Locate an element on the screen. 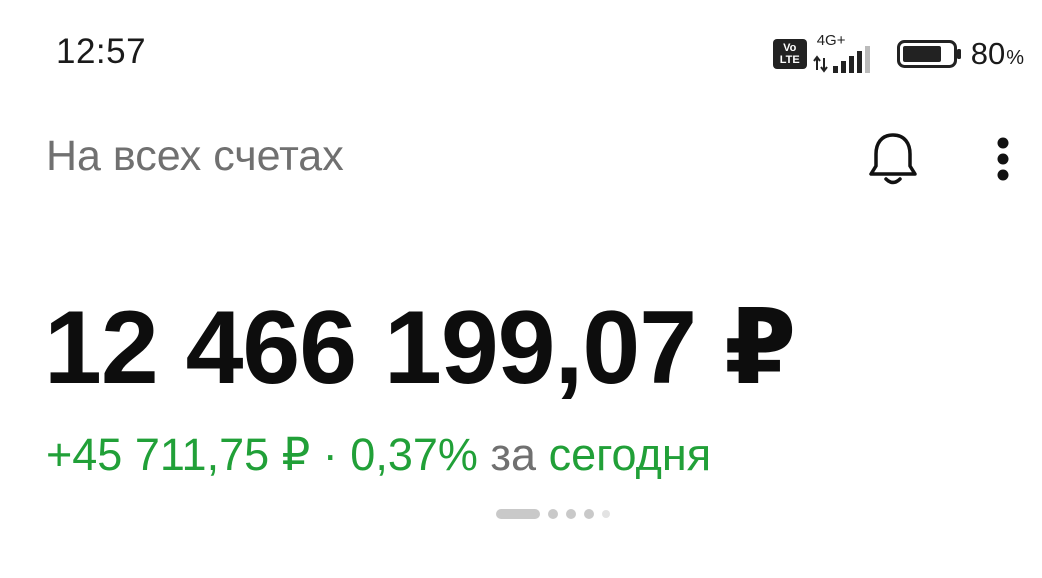 Image resolution: width=1042 pixels, height=578 pixels. battery-percentage: 80% is located at coordinates (997, 54).